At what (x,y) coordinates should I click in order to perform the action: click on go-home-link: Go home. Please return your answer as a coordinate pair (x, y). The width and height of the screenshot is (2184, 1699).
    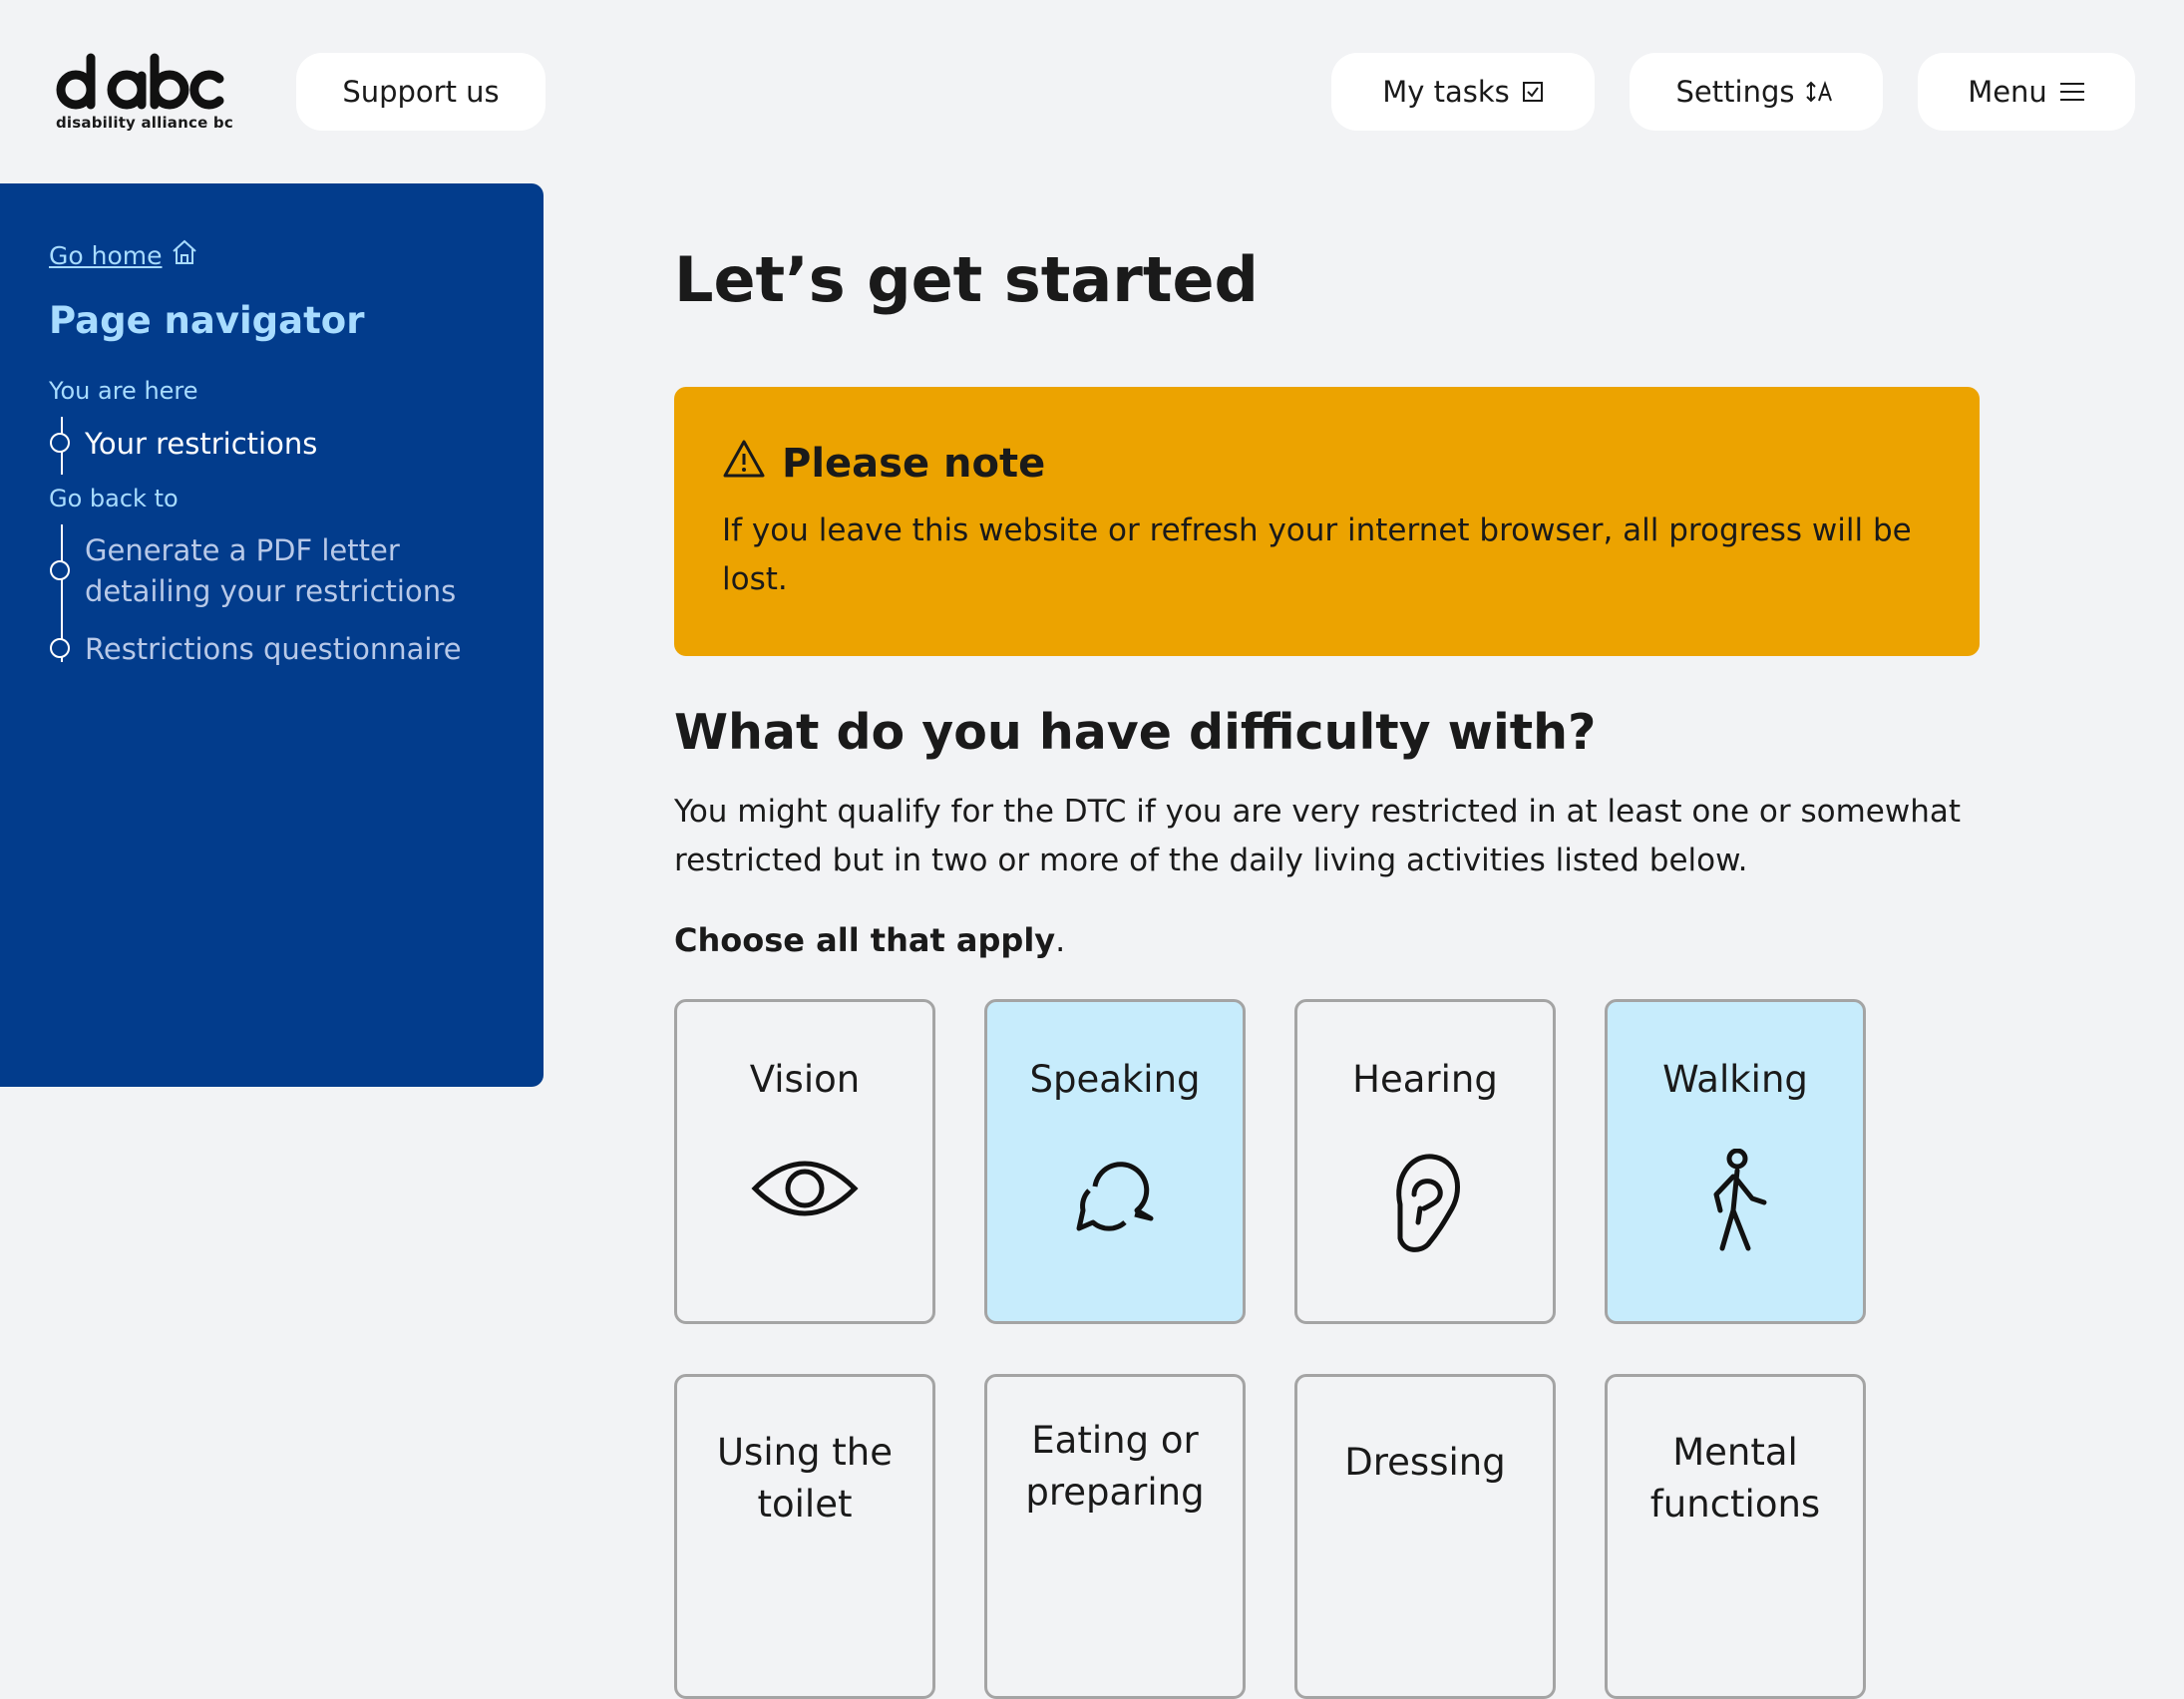
    Looking at the image, I should click on (123, 255).